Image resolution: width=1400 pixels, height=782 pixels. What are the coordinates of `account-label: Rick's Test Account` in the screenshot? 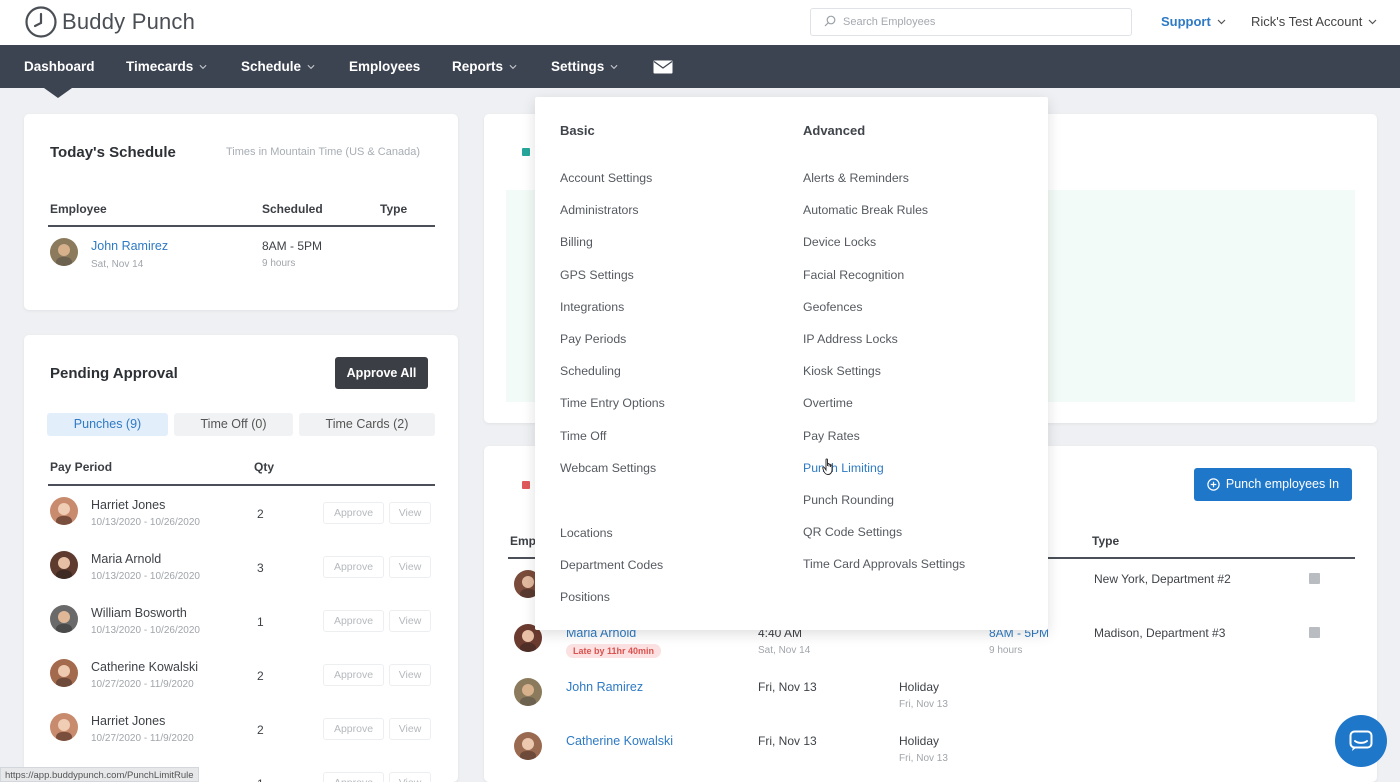 It's located at (1307, 21).